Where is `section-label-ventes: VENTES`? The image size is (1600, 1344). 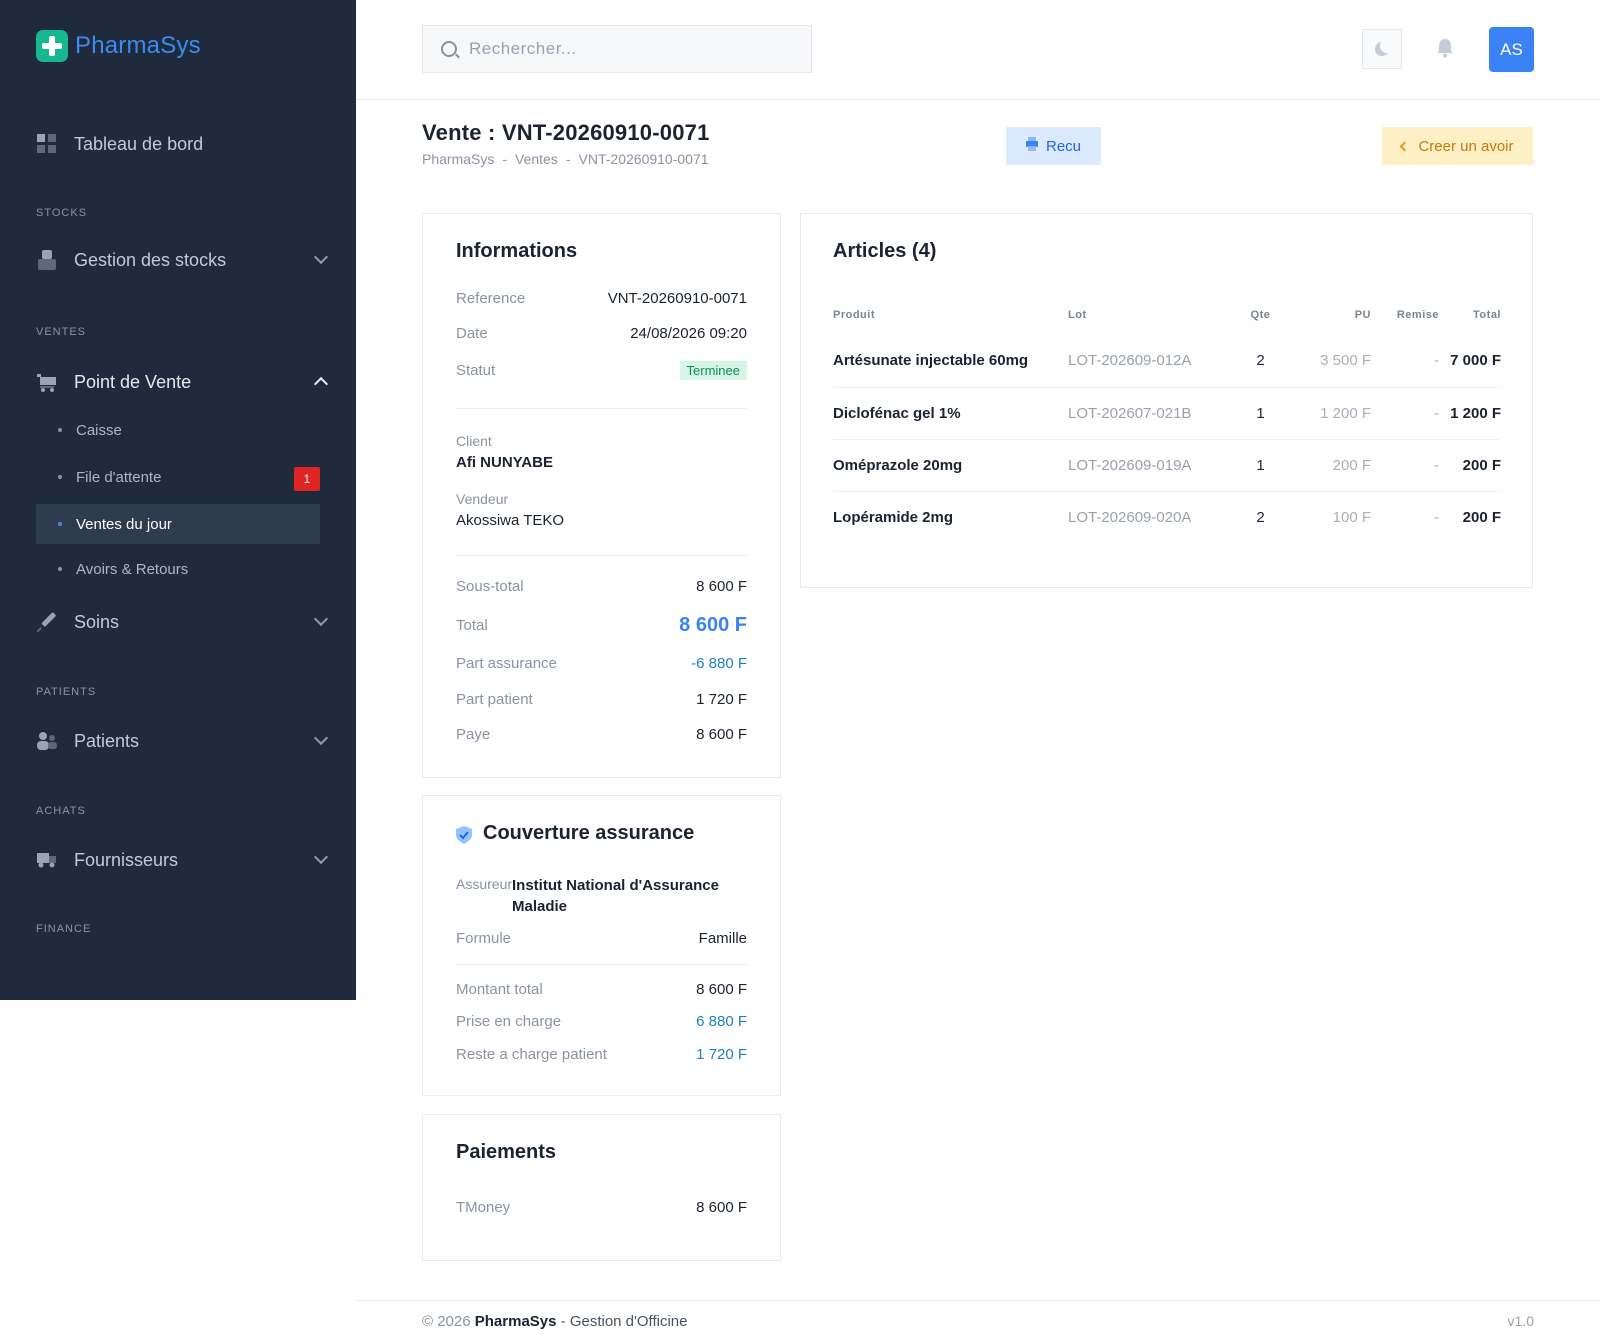 section-label-ventes: VENTES is located at coordinates (61, 332).